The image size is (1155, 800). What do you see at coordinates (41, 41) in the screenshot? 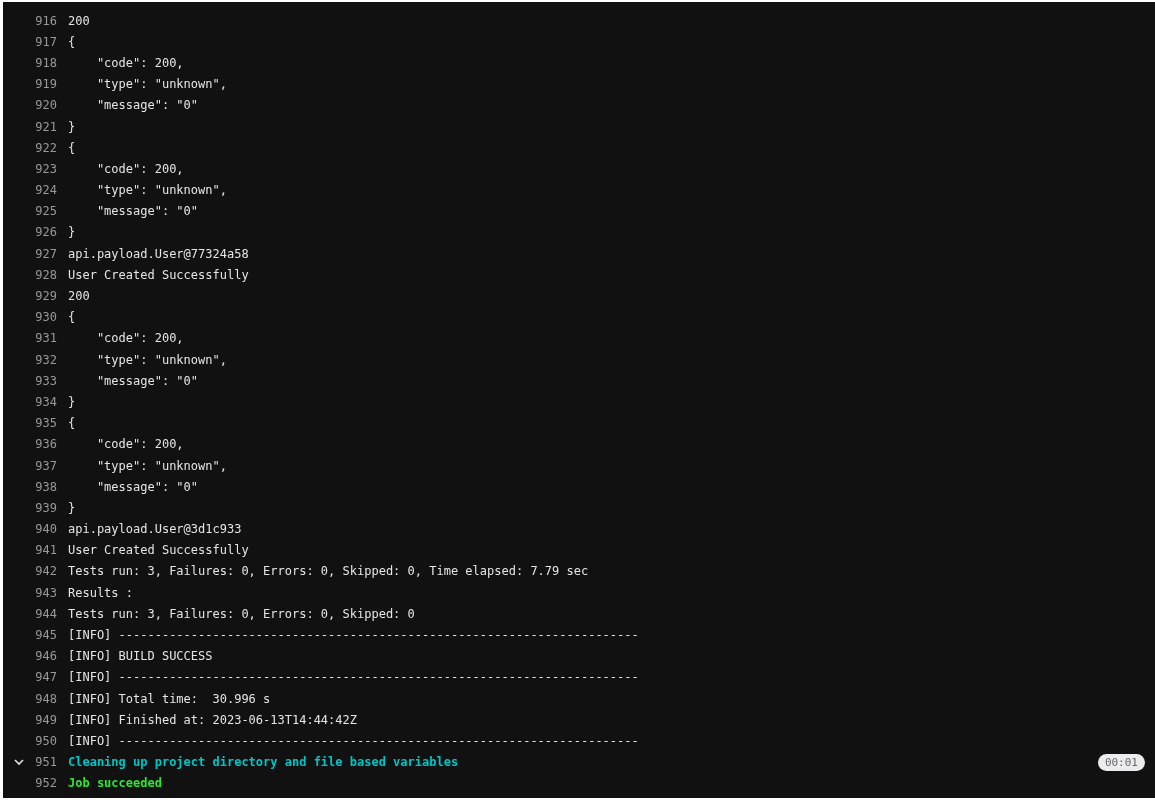
I see `line-number: 917` at bounding box center [41, 41].